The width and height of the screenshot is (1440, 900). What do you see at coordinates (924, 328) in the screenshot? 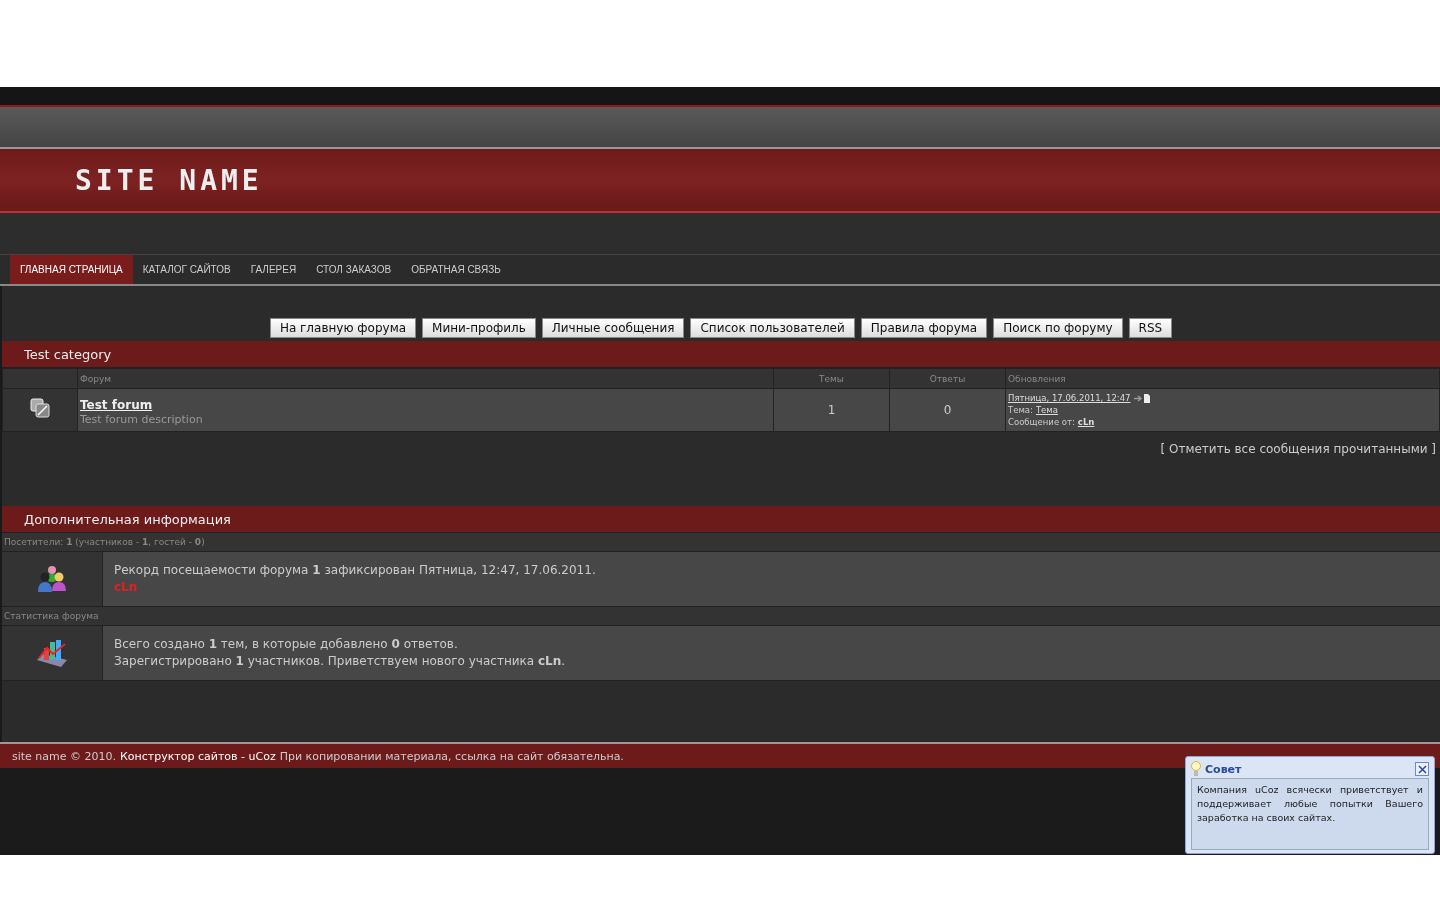
I see `forum-button: Правила форума` at bounding box center [924, 328].